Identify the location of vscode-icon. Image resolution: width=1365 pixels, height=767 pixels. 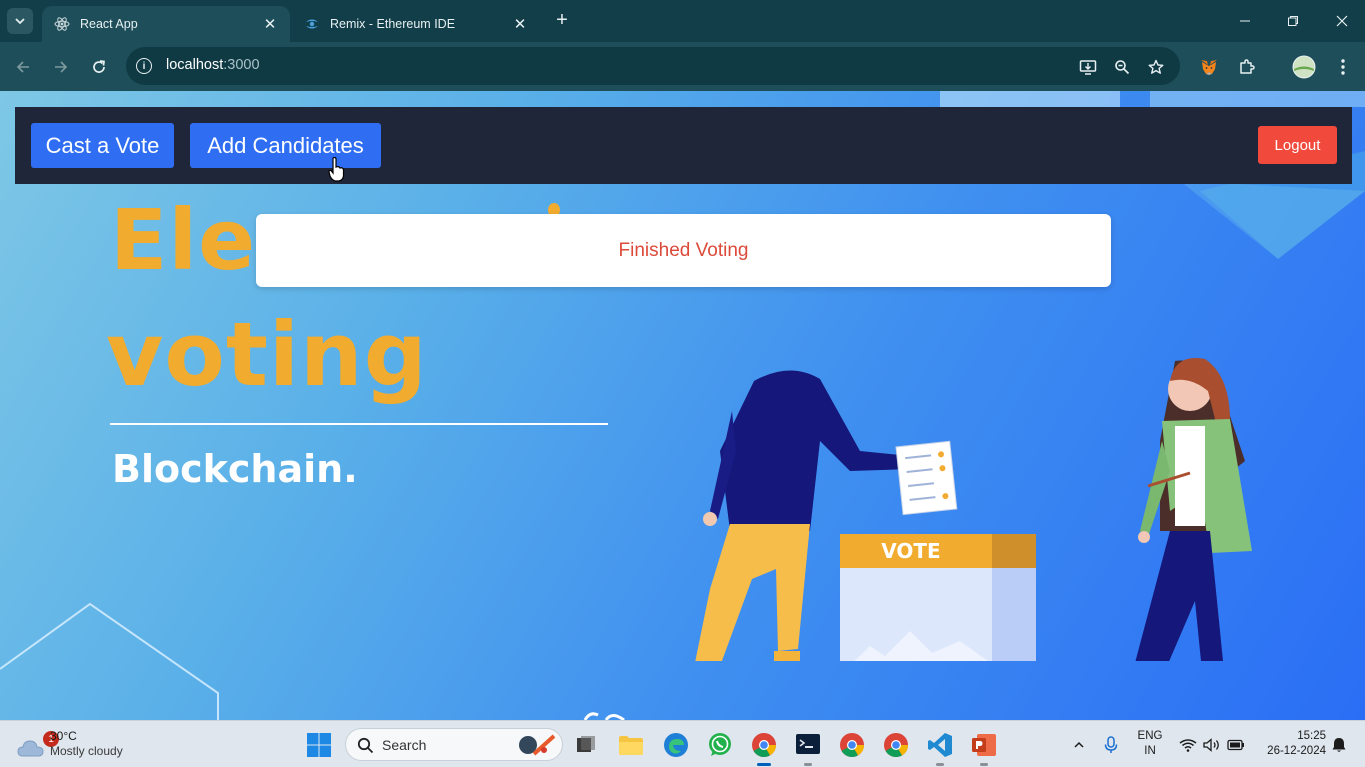
(940, 745).